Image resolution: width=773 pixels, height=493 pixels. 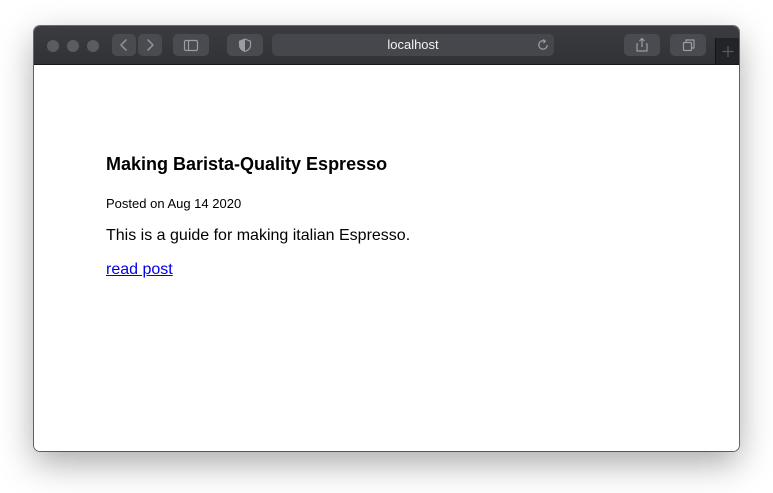 I want to click on share-icon, so click(x=642, y=44).